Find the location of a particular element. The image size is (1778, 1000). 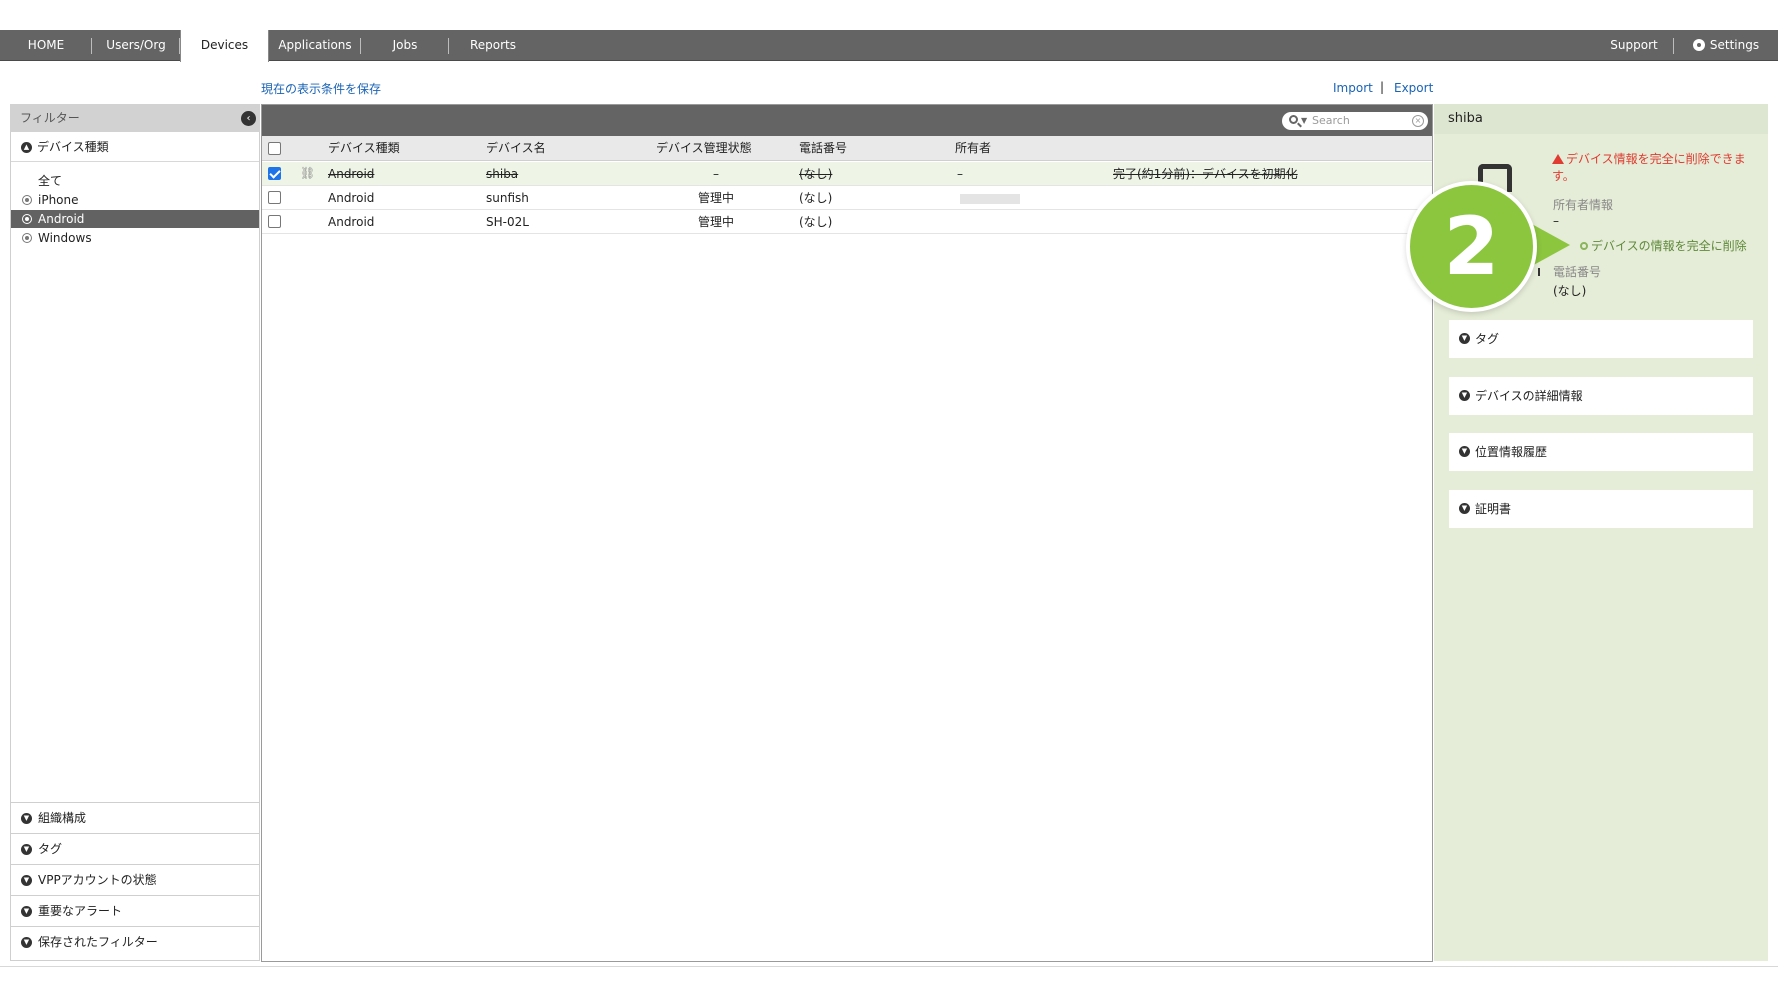

filter-option-label: 全て is located at coordinates (50, 181).